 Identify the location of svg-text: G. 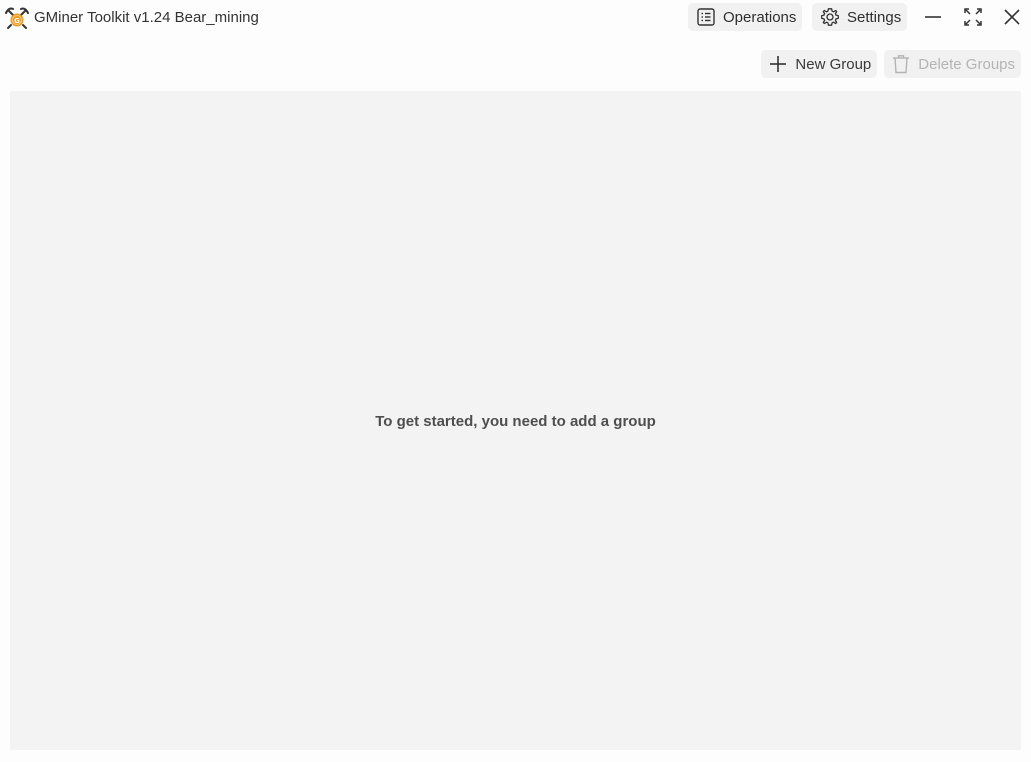
(17, 21).